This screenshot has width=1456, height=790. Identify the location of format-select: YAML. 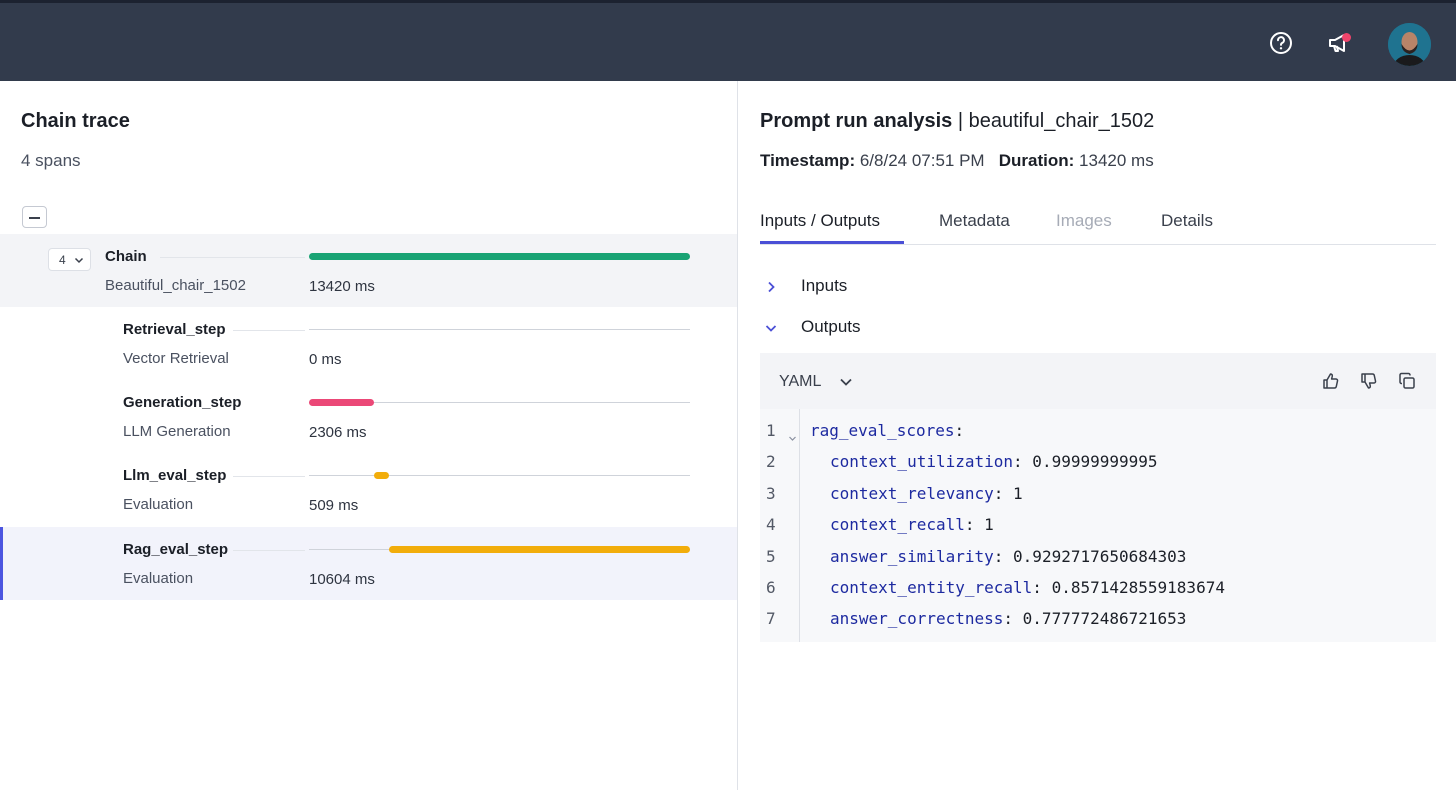
(815, 382).